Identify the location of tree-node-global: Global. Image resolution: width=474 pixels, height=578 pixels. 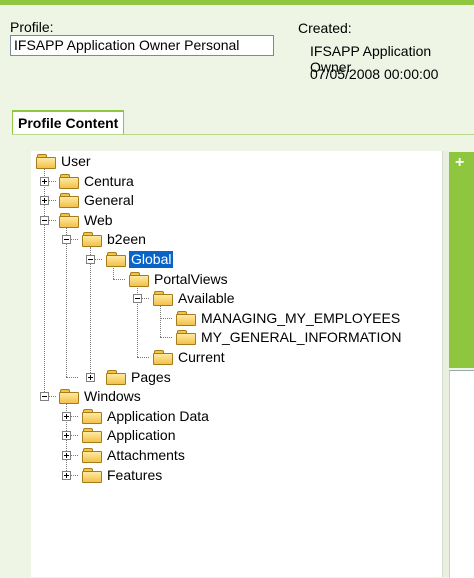
(140, 259).